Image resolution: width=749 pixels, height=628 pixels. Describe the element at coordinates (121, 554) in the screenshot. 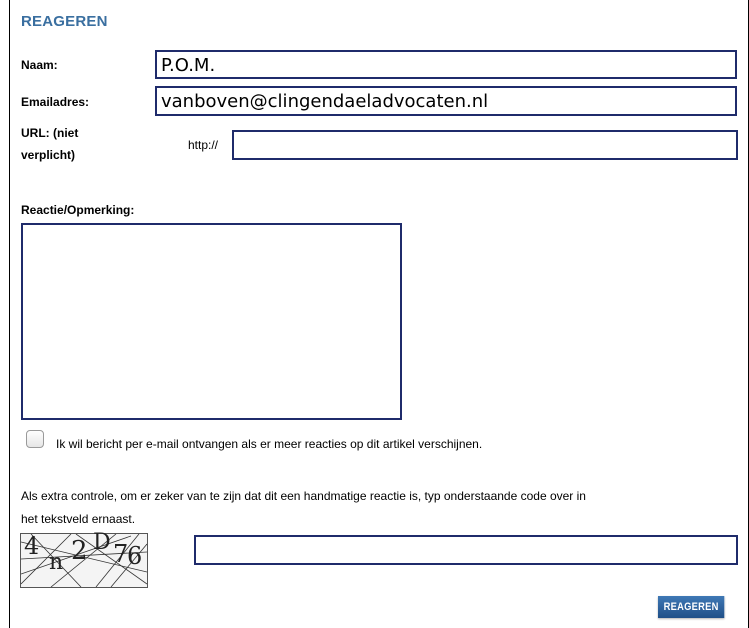

I see `captcha-char-5: 7` at that location.